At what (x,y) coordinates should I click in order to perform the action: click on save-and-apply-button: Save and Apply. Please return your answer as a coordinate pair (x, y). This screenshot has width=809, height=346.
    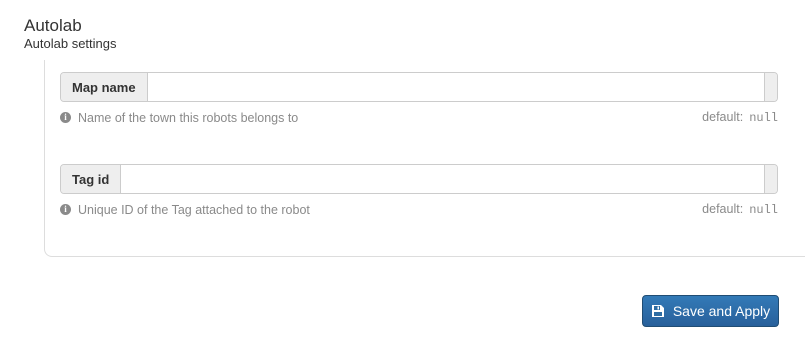
    Looking at the image, I should click on (710, 311).